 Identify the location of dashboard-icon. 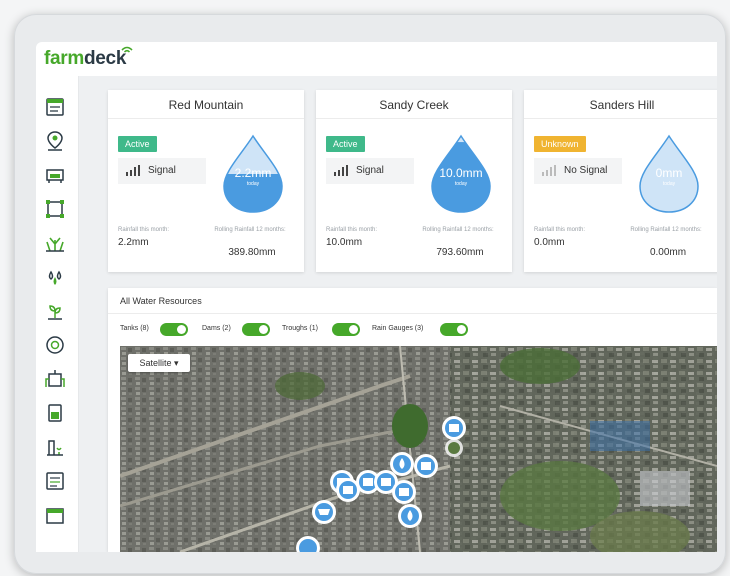
(55, 107).